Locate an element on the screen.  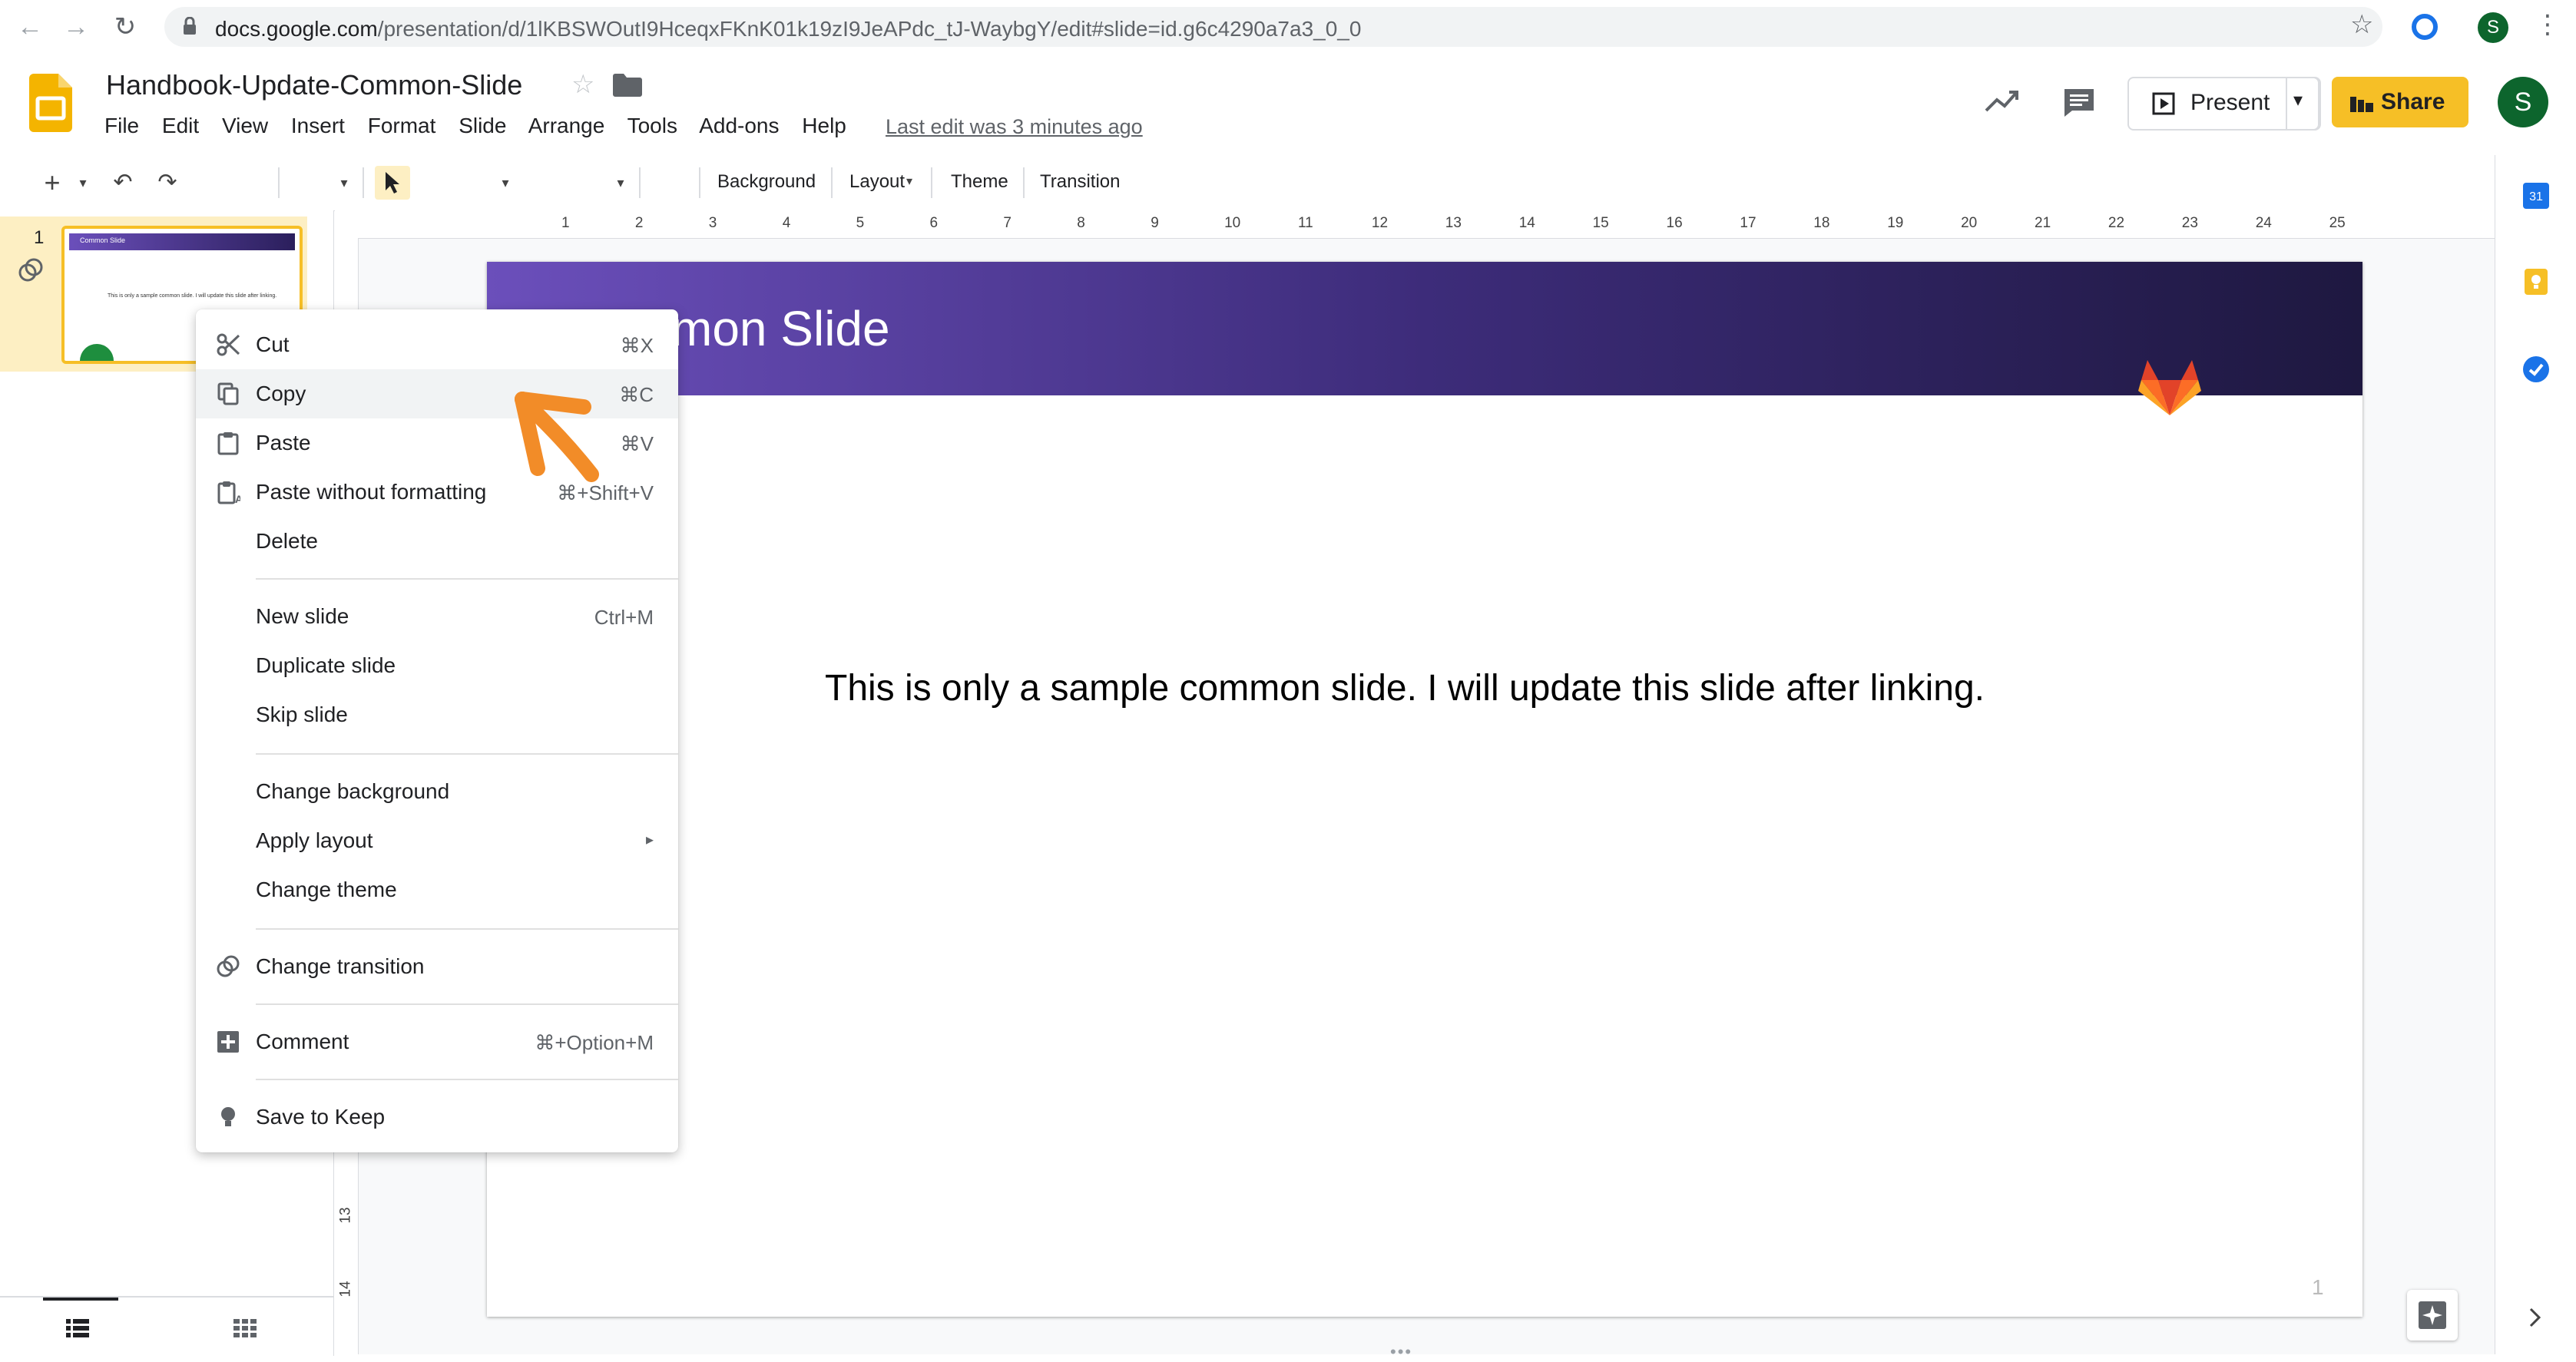
paste-icon is located at coordinates (228, 443).